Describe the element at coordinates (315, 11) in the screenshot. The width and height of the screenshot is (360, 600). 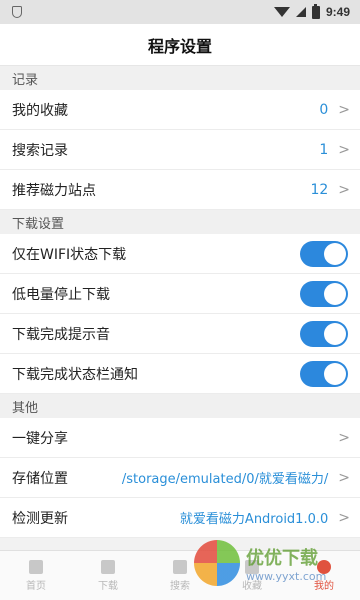
I see `battery-icon` at that location.